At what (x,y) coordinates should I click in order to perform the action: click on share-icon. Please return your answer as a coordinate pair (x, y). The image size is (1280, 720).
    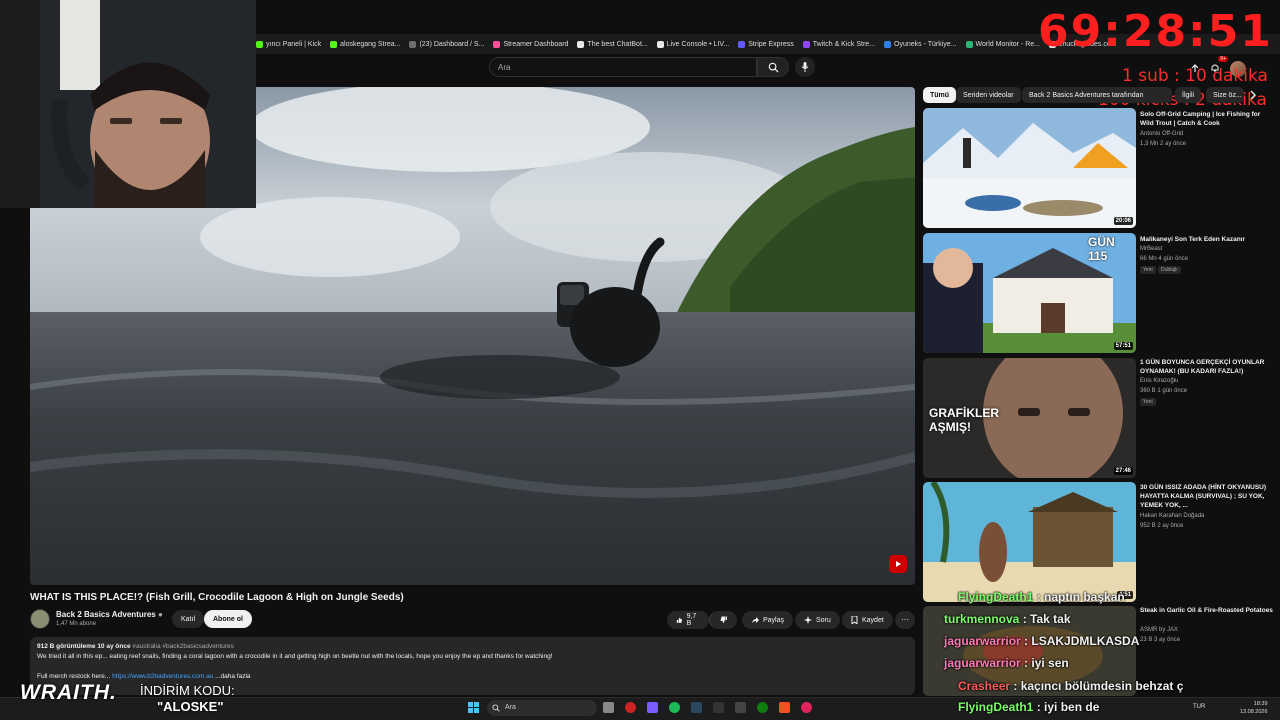
    Looking at the image, I should click on (755, 620).